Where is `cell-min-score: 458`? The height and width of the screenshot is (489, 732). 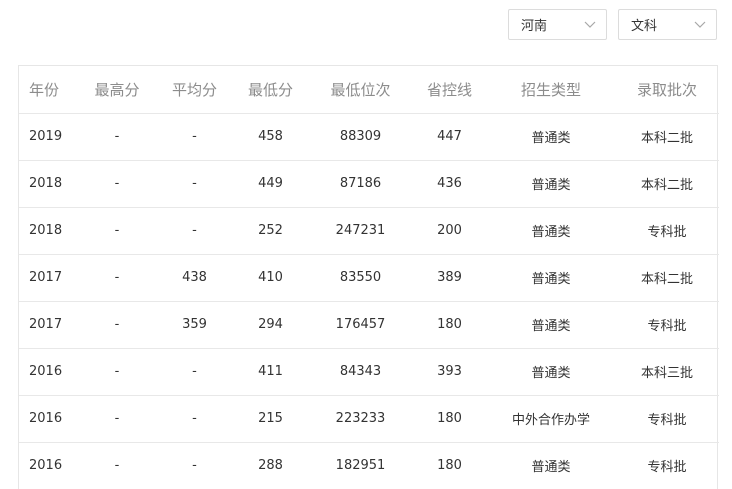
cell-min-score: 458 is located at coordinates (270, 137).